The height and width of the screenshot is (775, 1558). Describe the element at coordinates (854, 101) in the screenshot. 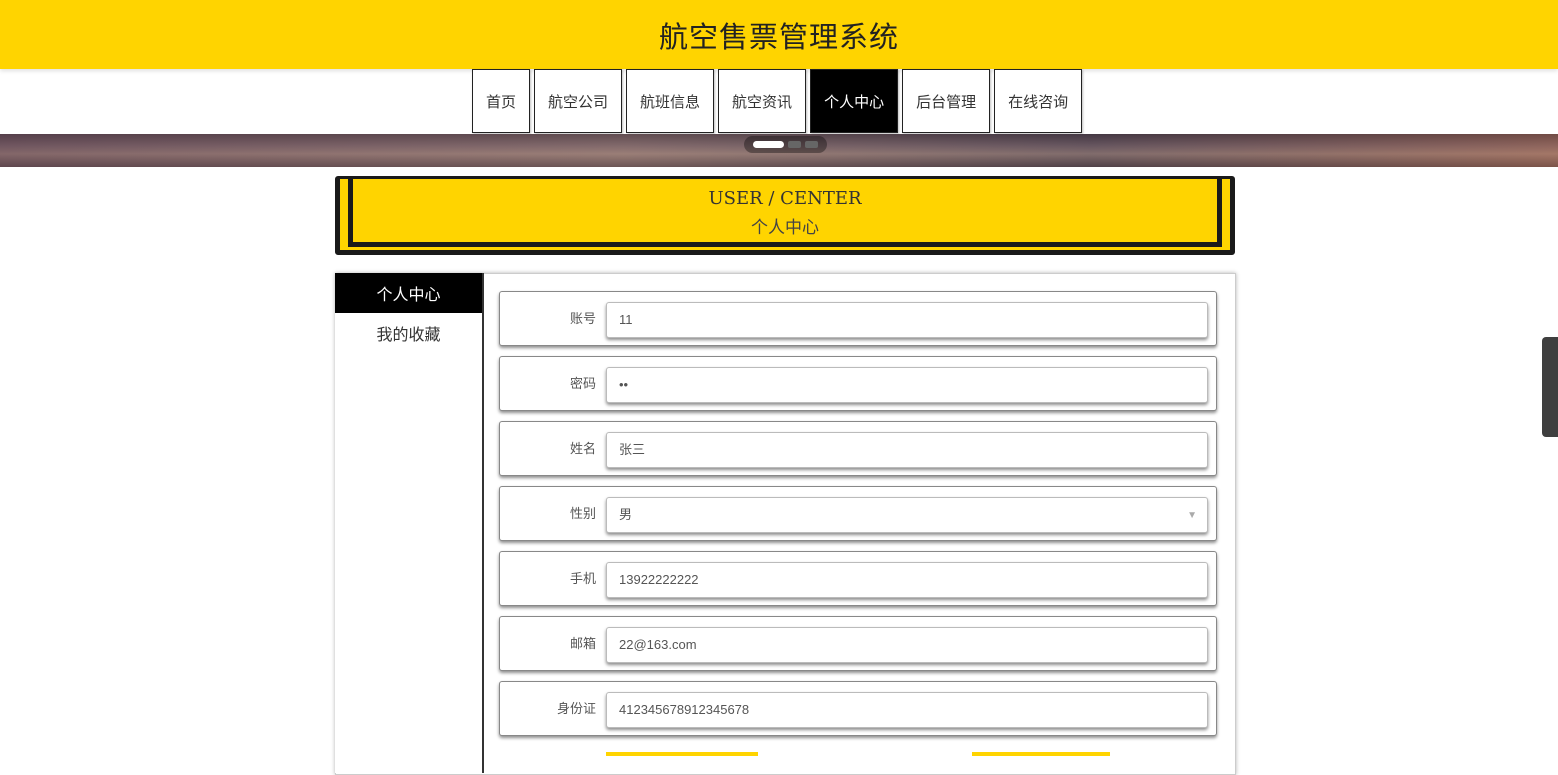

I see `nav-item-user-center: 个人中心` at that location.